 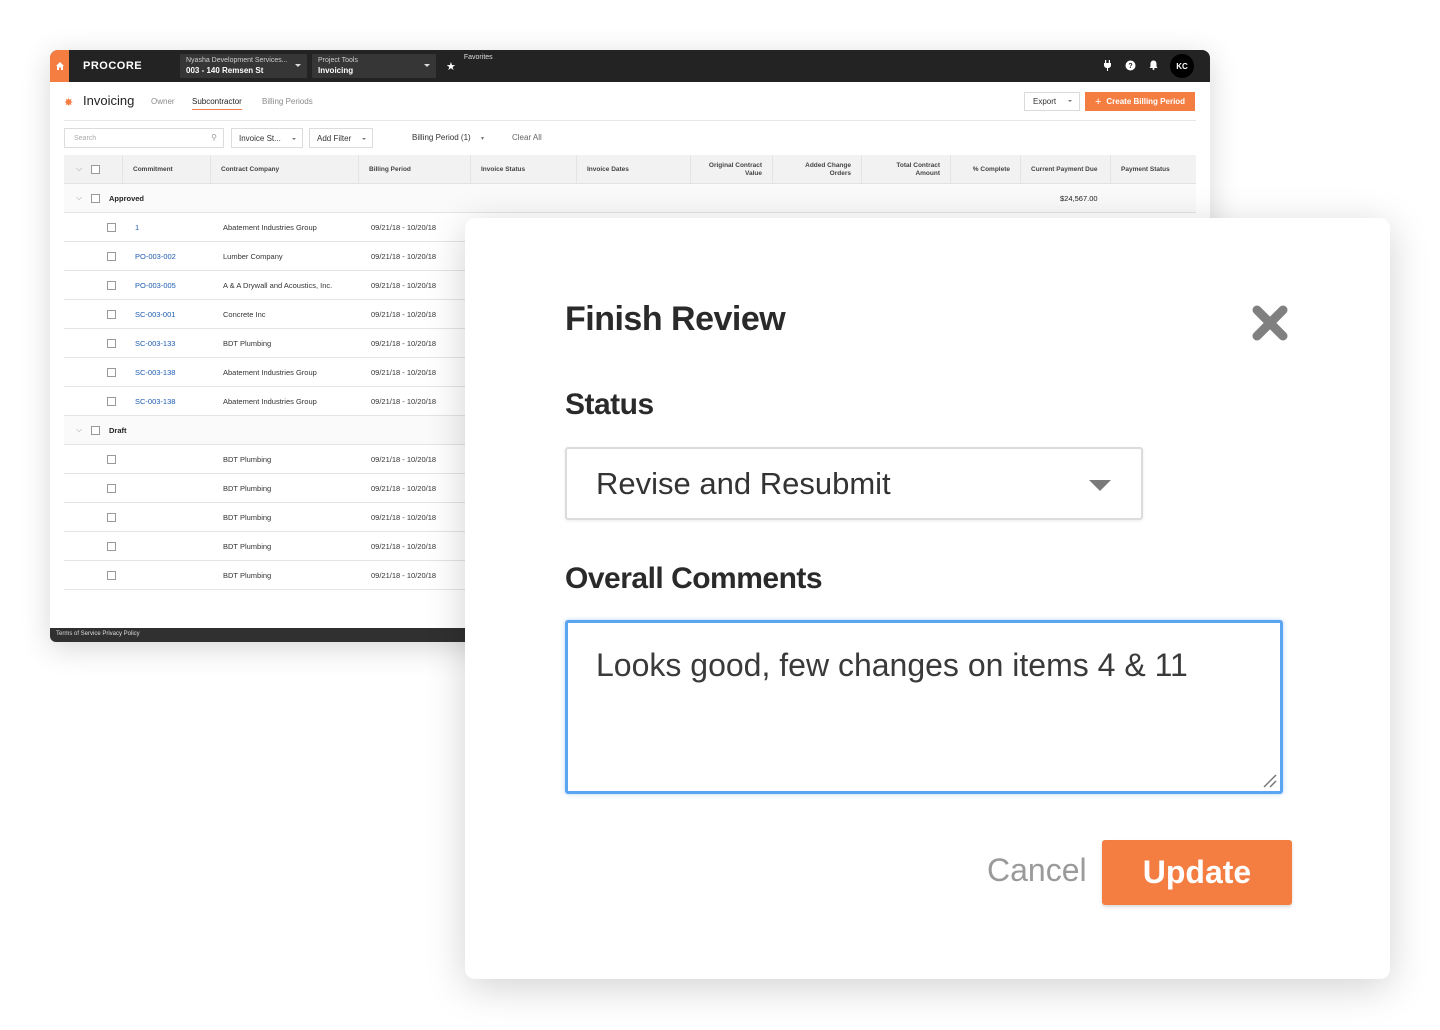 I want to click on status-select: Revise and Resubmit, so click(x=854, y=483).